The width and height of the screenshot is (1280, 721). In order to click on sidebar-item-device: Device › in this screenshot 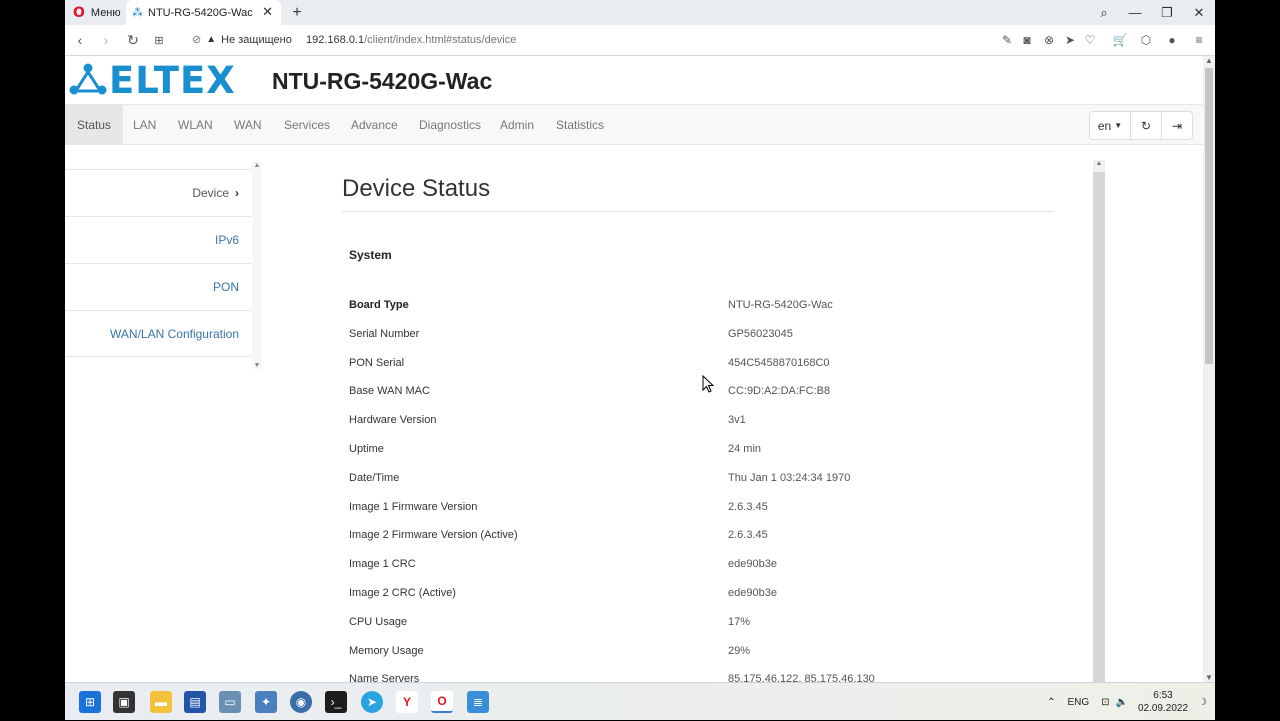, I will do `click(158, 192)`.